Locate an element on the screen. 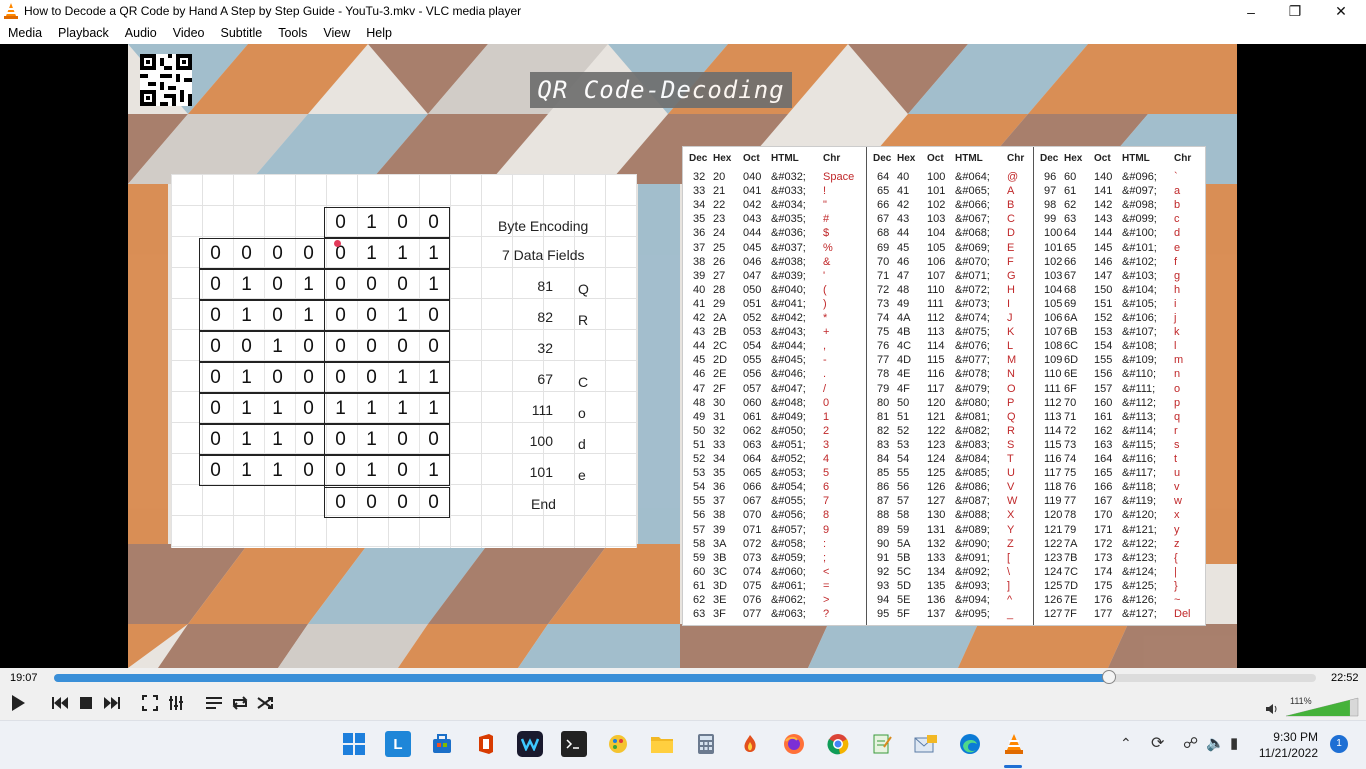 Image resolution: width=1366 pixels, height=769 pixels. ascii-cell: 89 is located at coordinates (883, 529).